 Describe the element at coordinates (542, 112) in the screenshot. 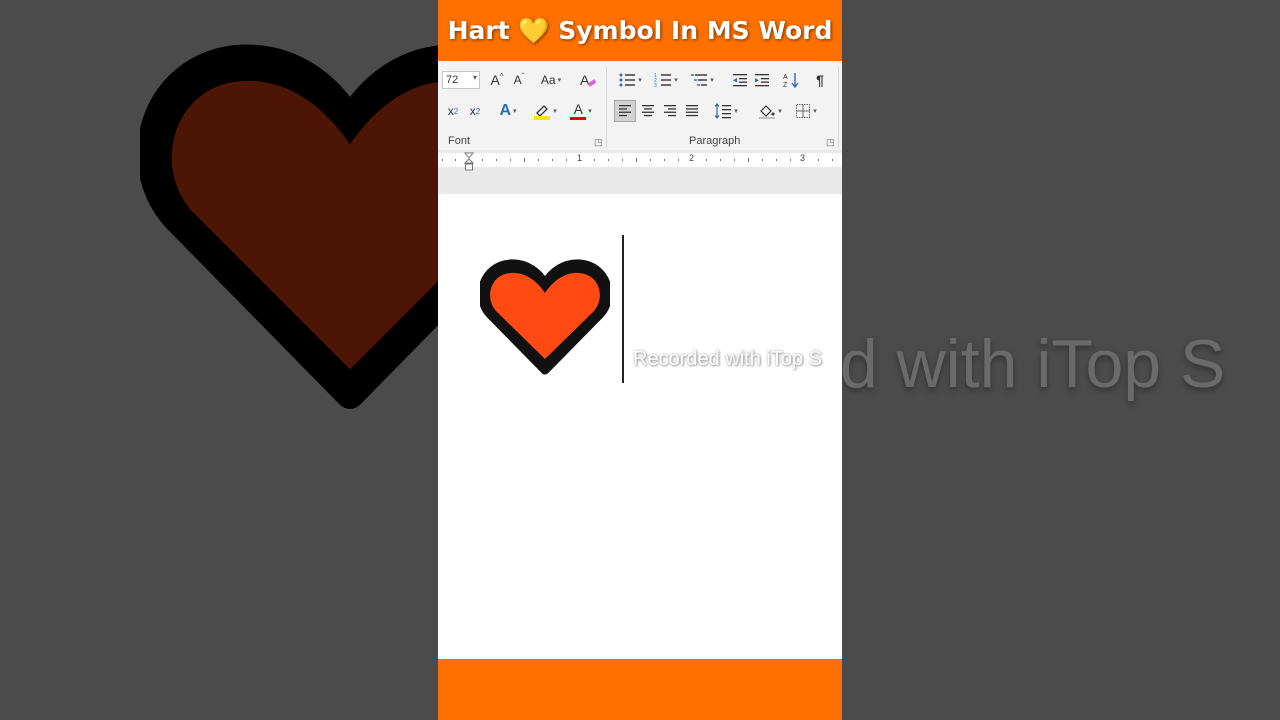

I see `highlighter-icon` at that location.